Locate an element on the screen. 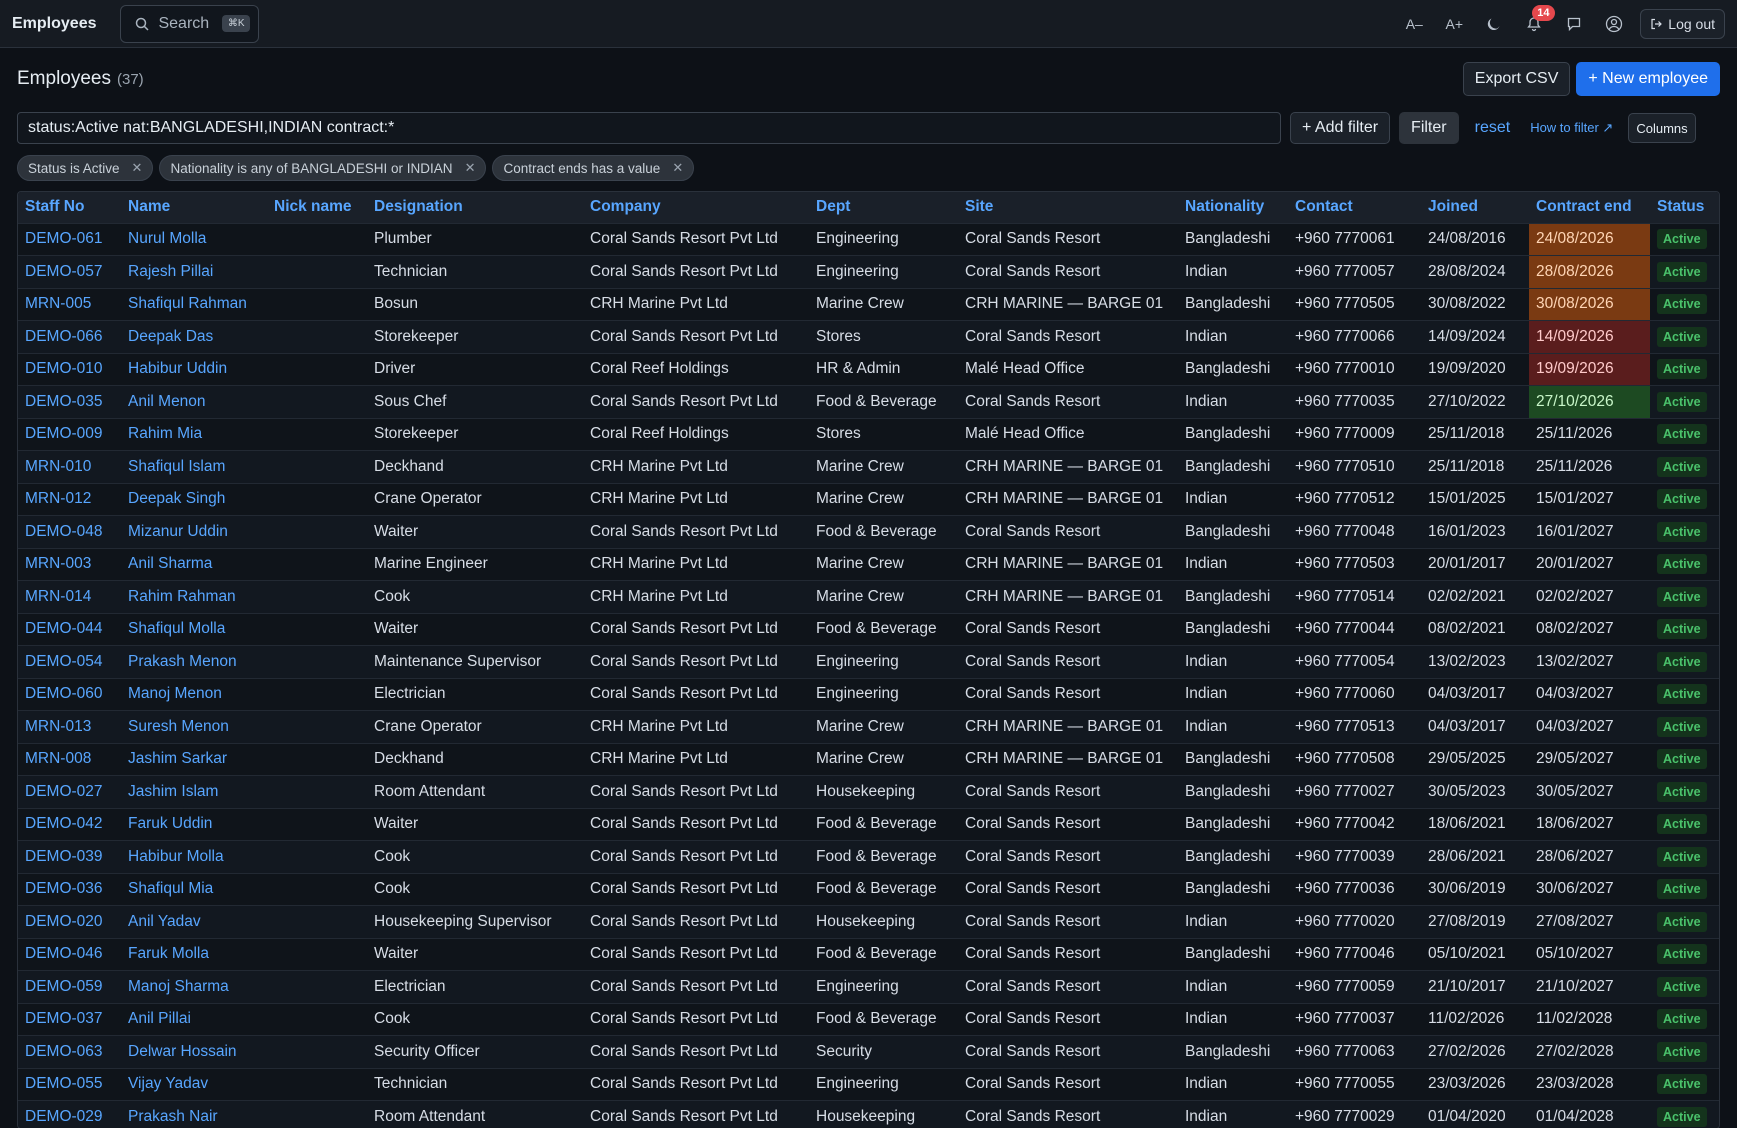  staff-no-link: DEMO-055 is located at coordinates (69, 1084).